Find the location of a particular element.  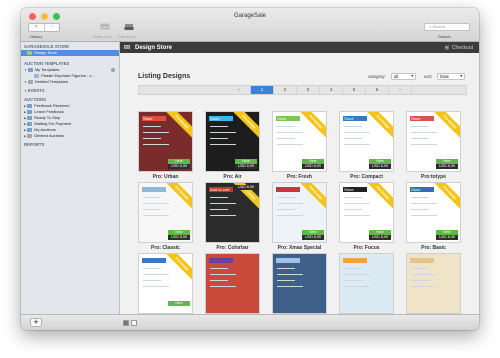

checkout-register-icon is located at coordinates (129, 27).